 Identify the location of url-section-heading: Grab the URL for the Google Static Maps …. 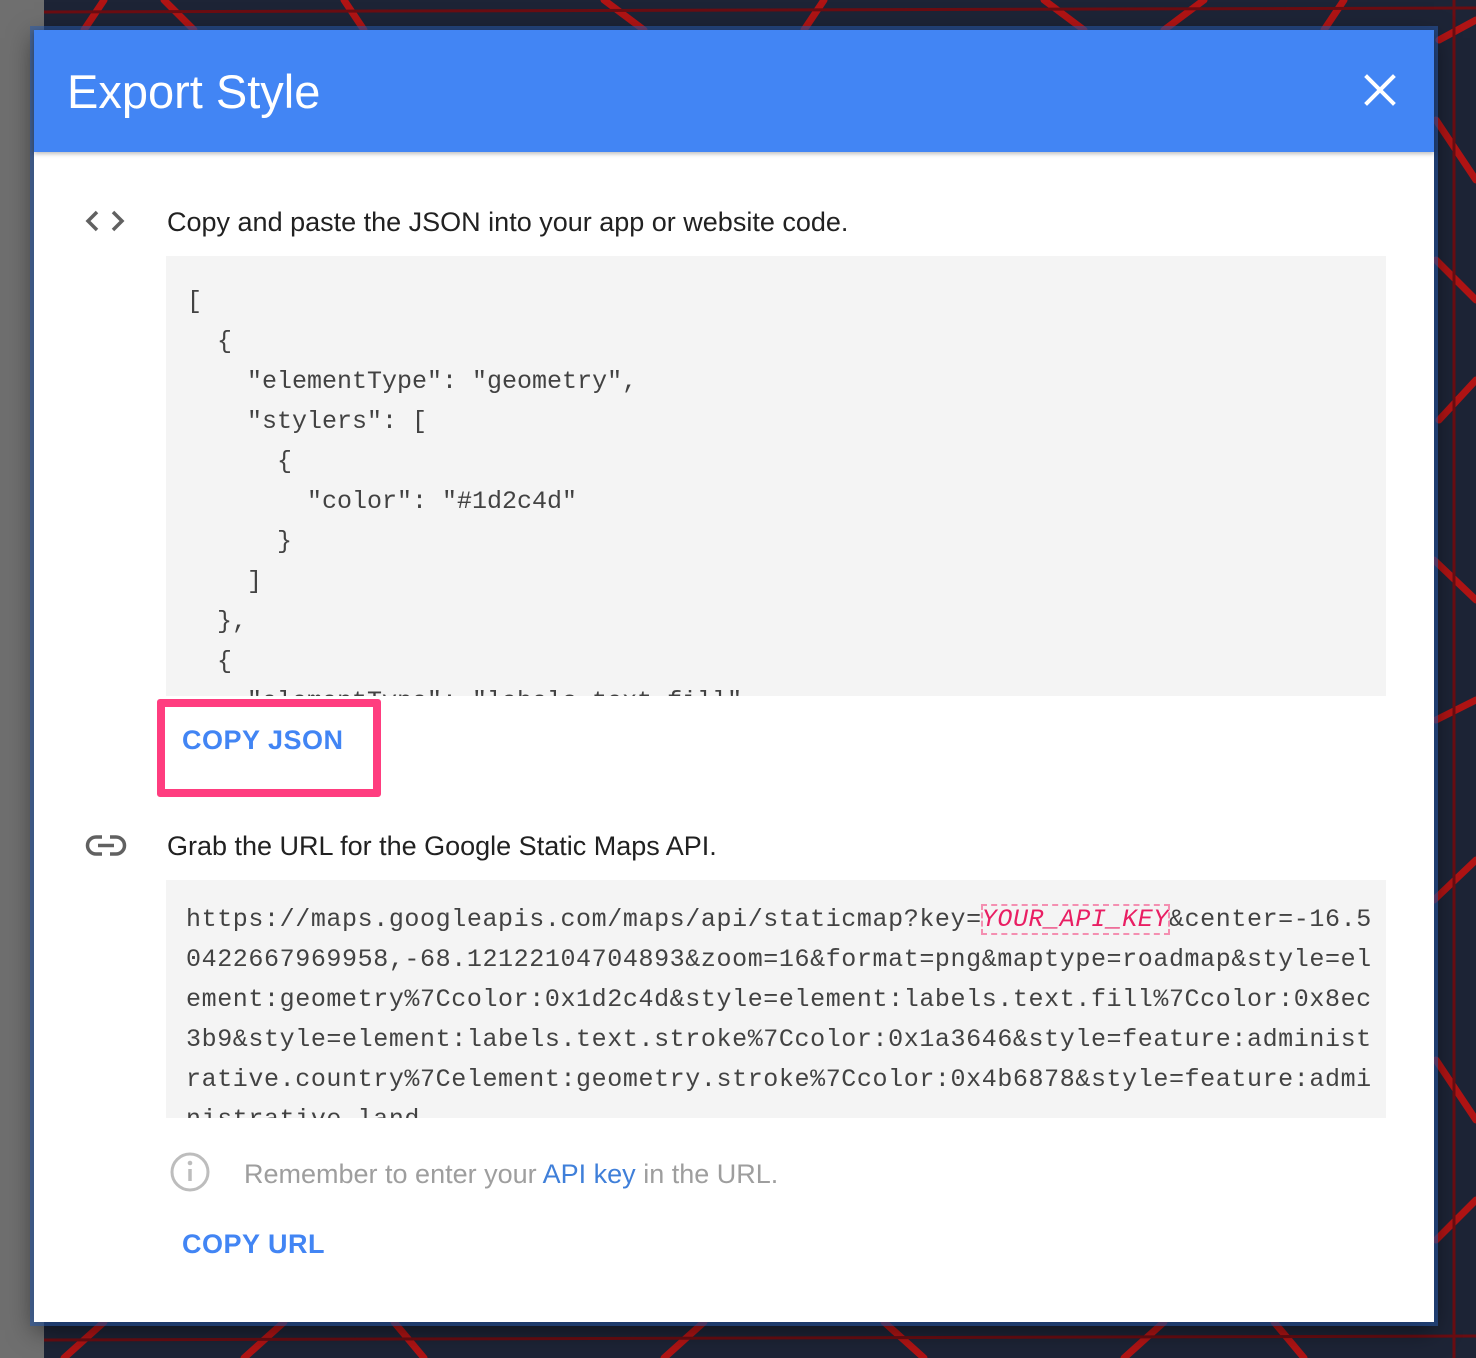
(442, 846).